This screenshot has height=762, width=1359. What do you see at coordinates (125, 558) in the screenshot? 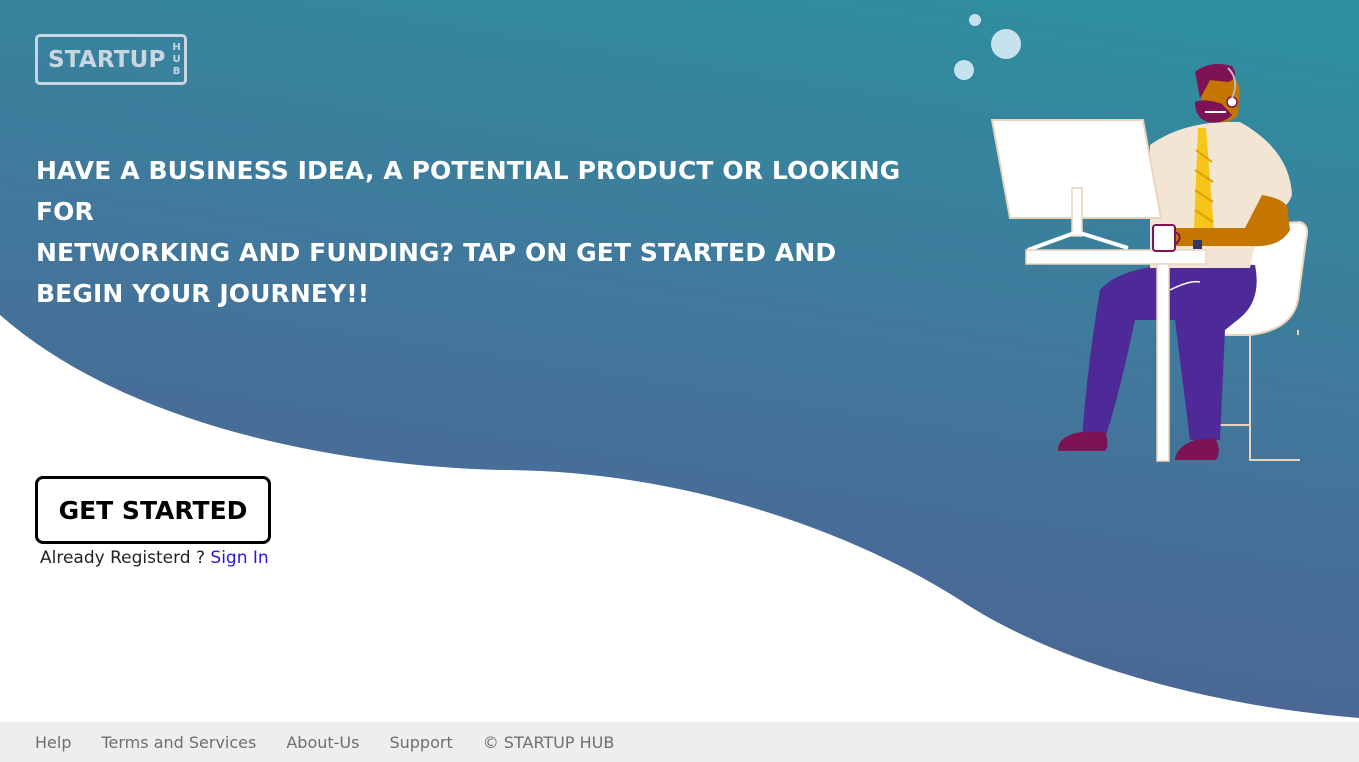
I see `already-registered-text: Already Registerd ?` at bounding box center [125, 558].